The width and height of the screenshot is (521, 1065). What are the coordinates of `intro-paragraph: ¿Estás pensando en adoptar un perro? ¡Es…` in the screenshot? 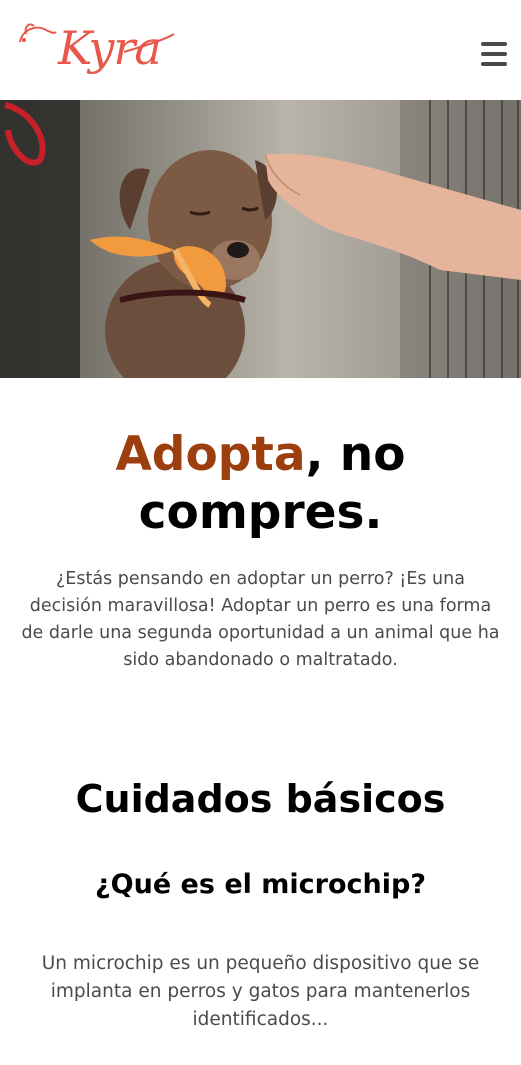 It's located at (260, 619).